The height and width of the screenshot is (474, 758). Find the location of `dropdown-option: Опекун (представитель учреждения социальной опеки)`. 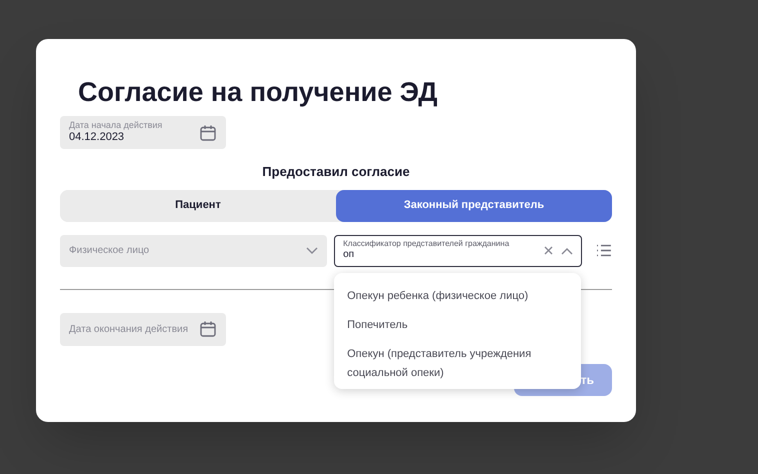

dropdown-option: Опекун (представитель учреждения социальной опеки) is located at coordinates (457, 363).